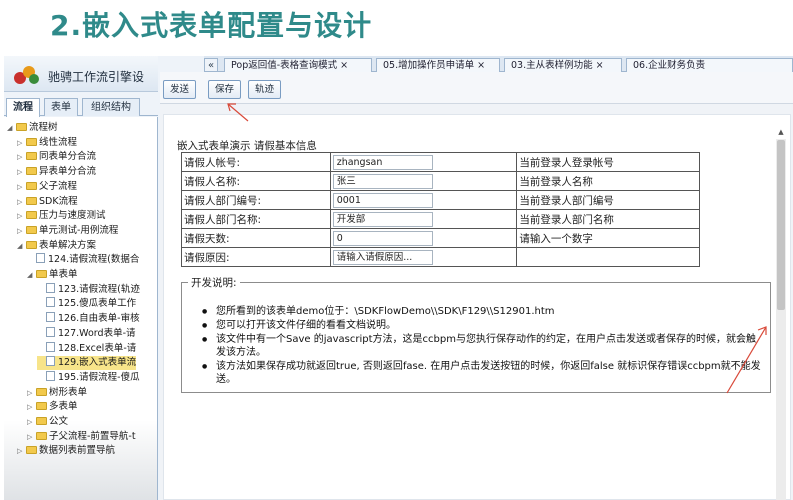 The height and width of the screenshot is (500, 793). What do you see at coordinates (298, 65) in the screenshot?
I see `doc-tab-pop: Pop返回值-表格查询模式 ×` at bounding box center [298, 65].